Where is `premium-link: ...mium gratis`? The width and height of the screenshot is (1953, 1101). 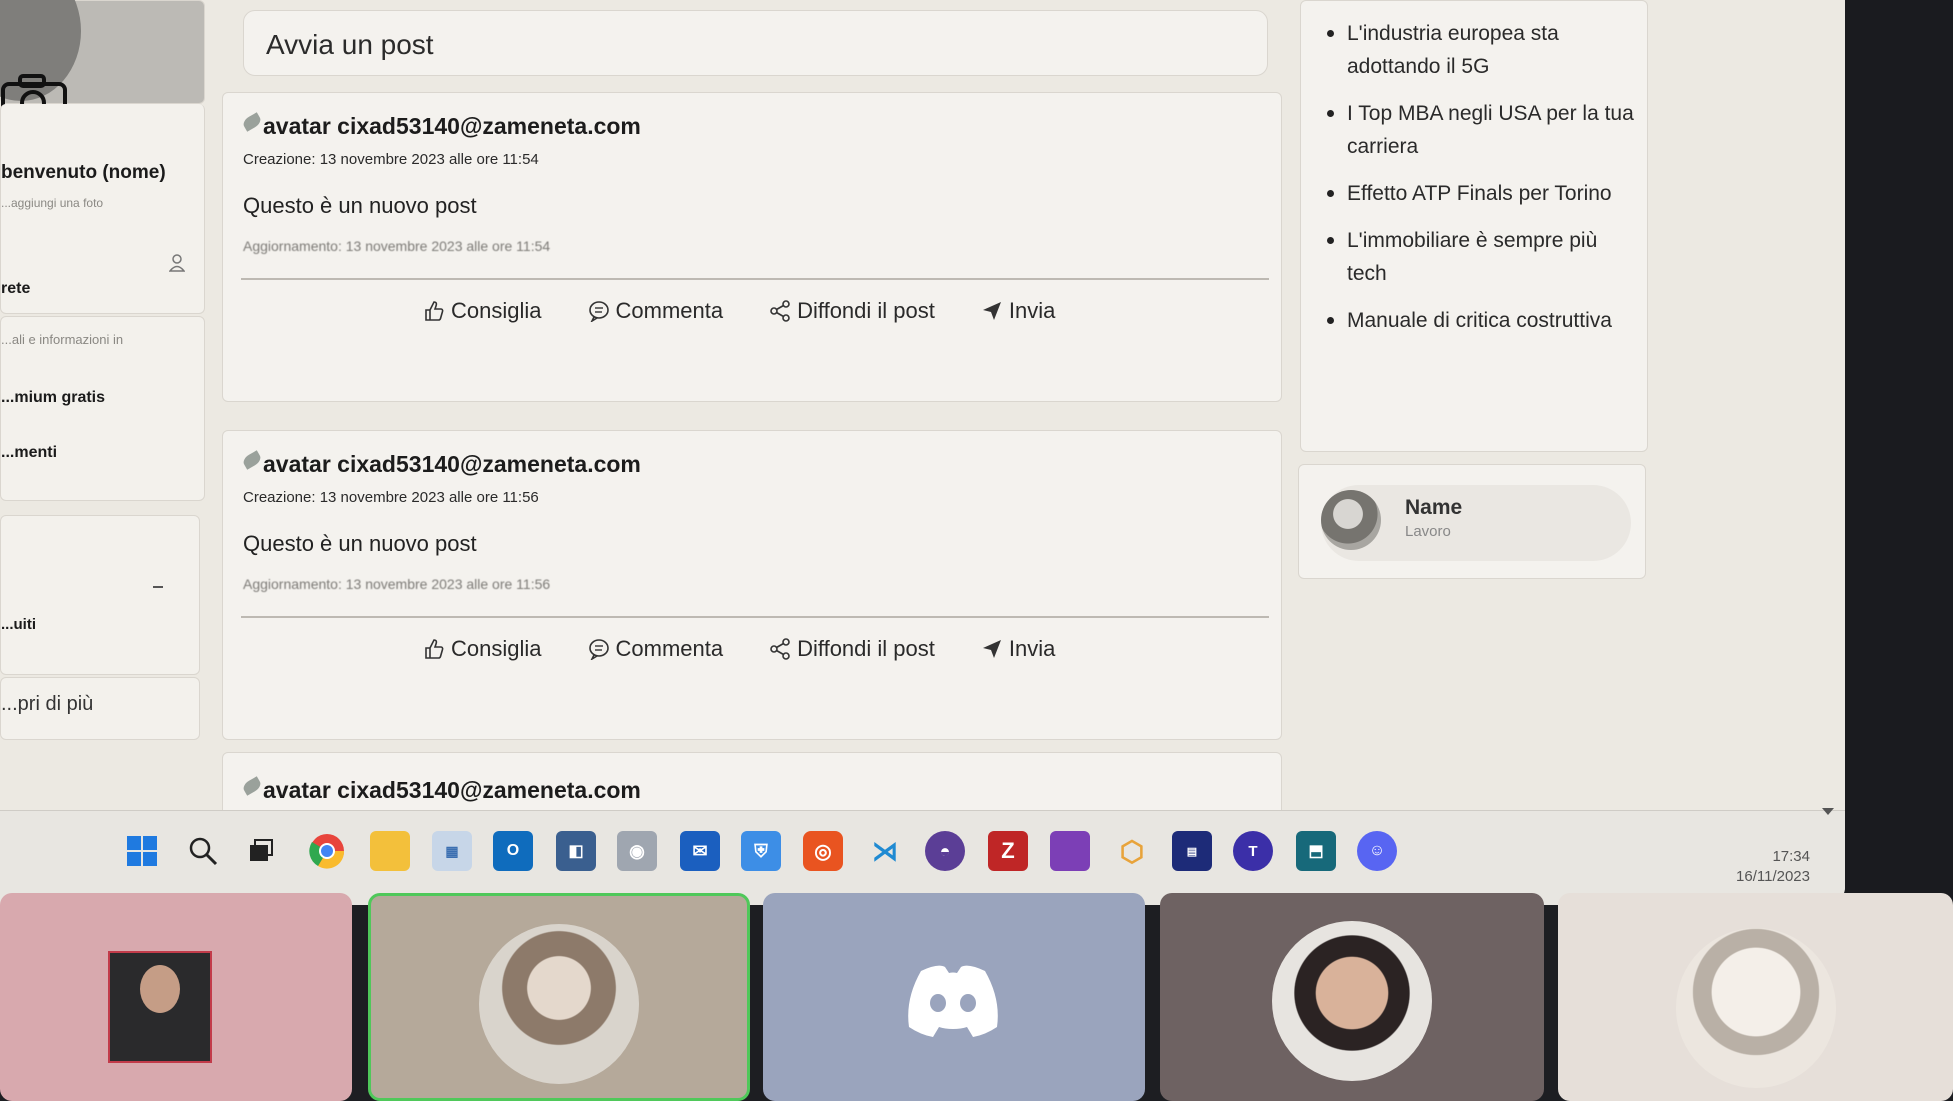
premium-link: ...mium gratis is located at coordinates (53, 398).